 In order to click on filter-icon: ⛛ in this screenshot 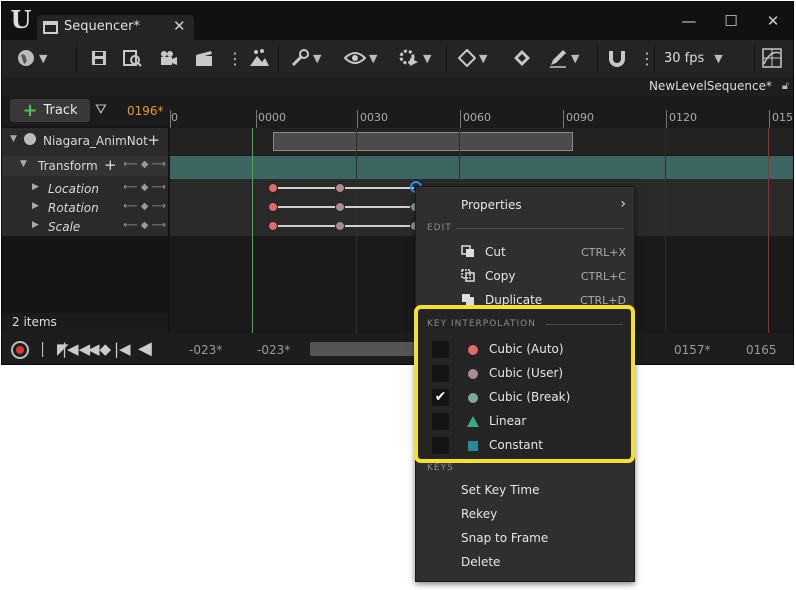, I will do `click(101, 110)`.